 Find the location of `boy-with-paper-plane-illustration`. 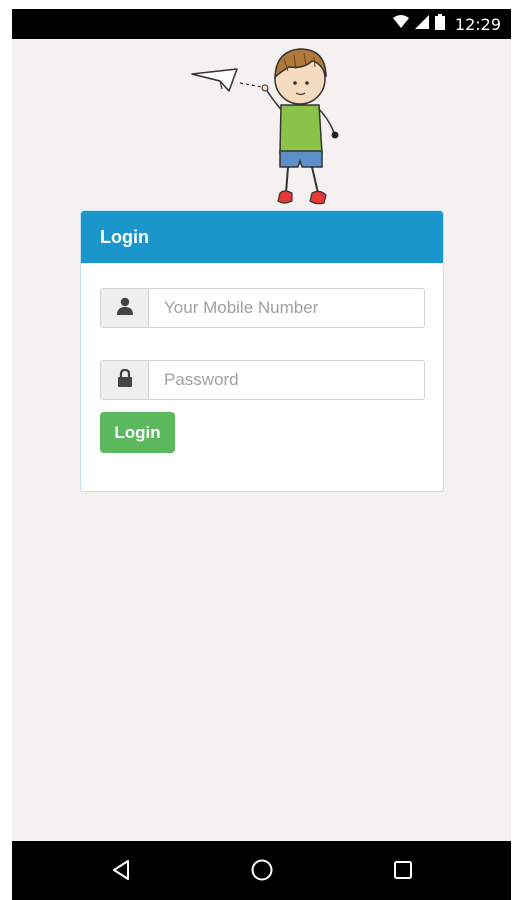

boy-with-paper-plane-illustration is located at coordinates (264, 126).